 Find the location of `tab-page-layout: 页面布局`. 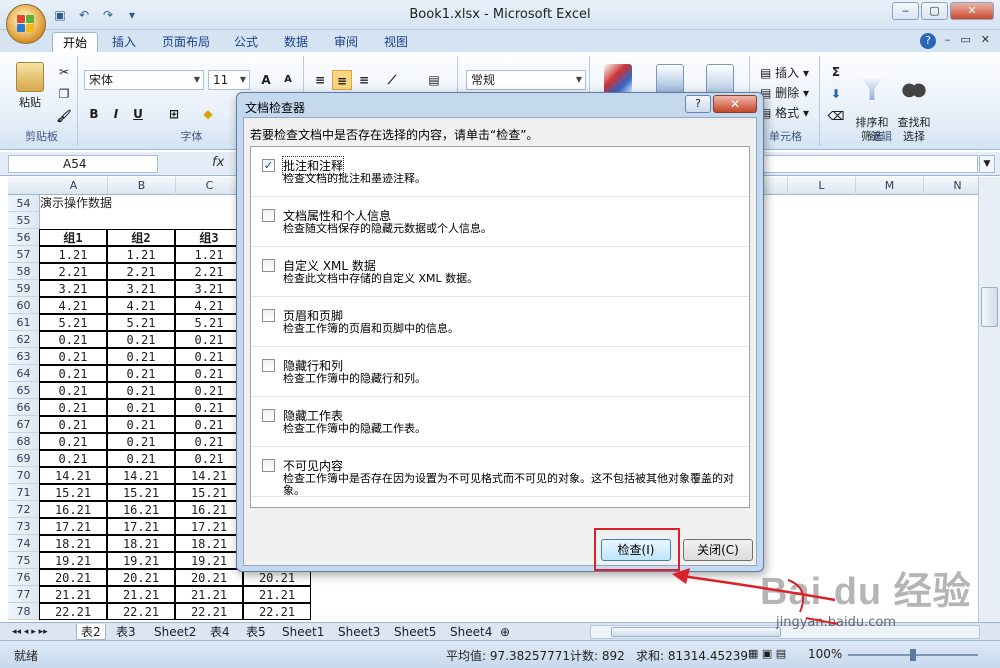

tab-page-layout: 页面布局 is located at coordinates (186, 42).